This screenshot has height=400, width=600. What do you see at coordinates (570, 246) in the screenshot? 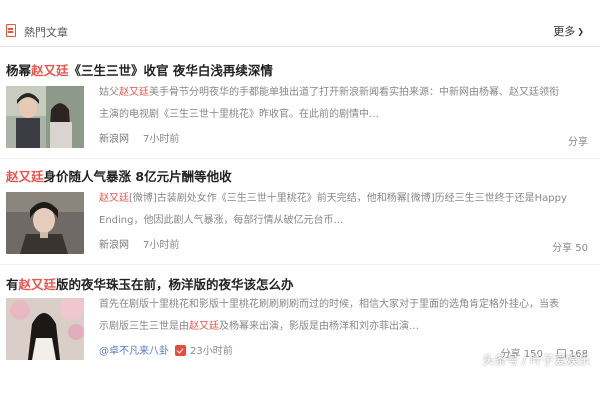
I see `share-button: 分享 50` at bounding box center [570, 246].